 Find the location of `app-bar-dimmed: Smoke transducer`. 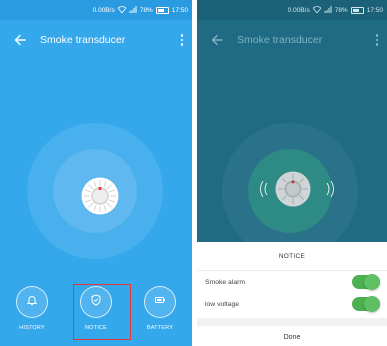

app-bar-dimmed: Smoke transducer is located at coordinates (292, 40).